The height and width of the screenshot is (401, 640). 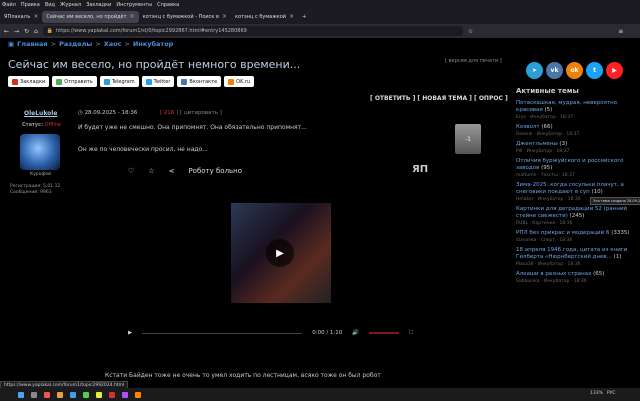 I want to click on browser-tab: котэнц с бумажкой - Поиск в ×, so click(x=185, y=17).